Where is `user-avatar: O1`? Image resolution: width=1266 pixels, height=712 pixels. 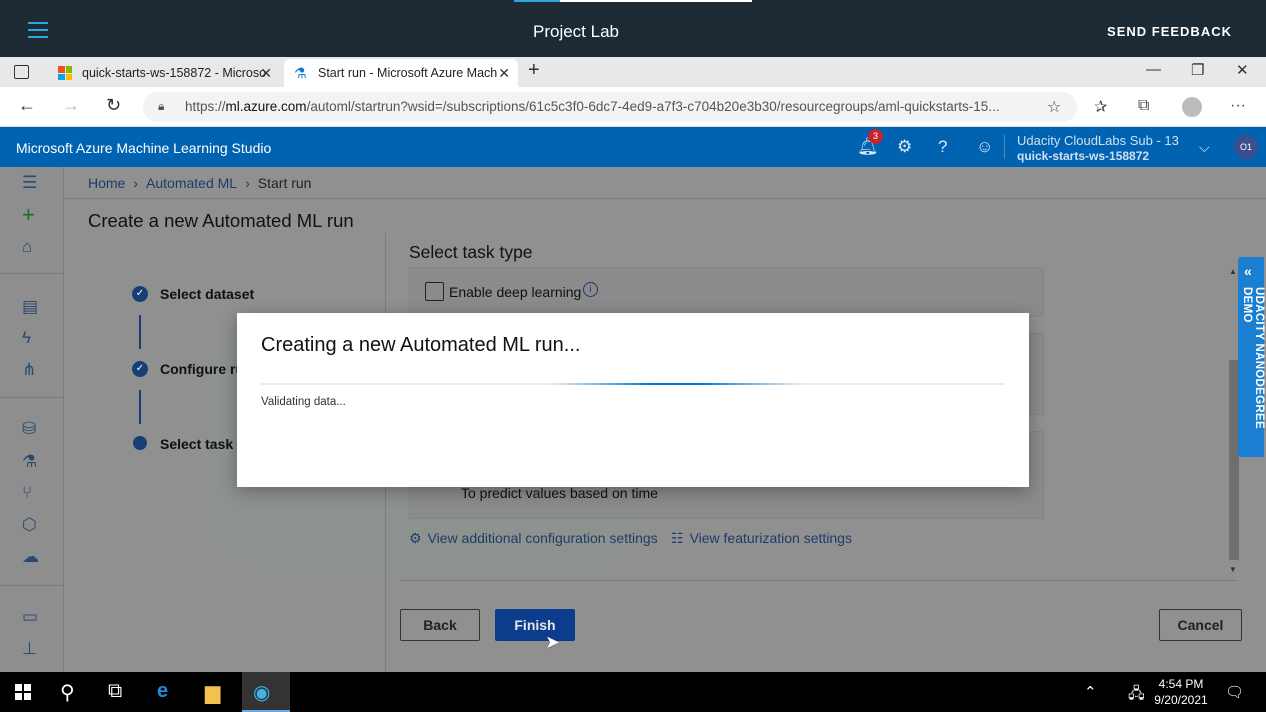
user-avatar: O1 is located at coordinates (1246, 147).